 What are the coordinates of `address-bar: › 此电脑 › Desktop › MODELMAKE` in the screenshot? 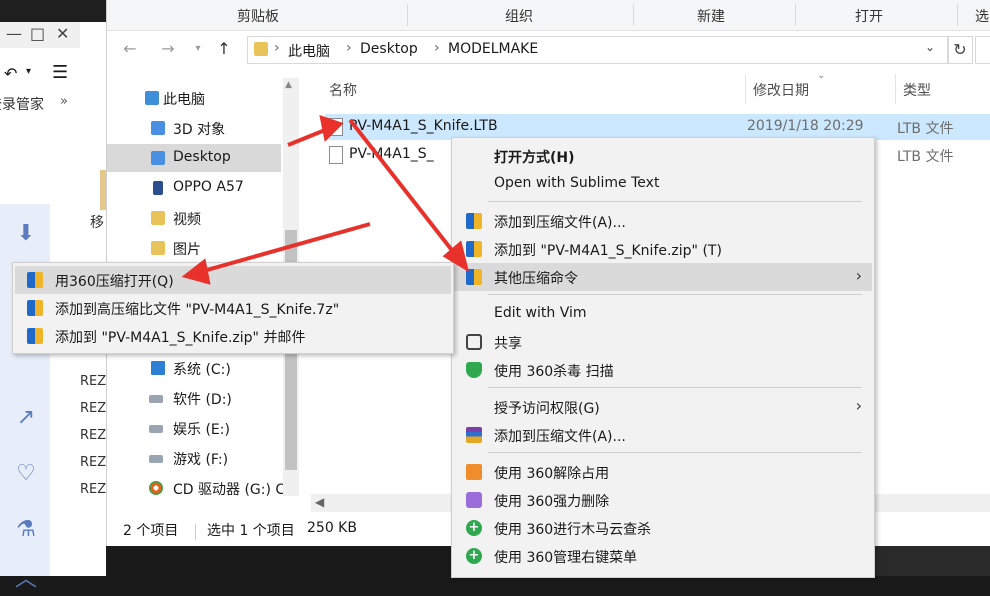 It's located at (598, 50).